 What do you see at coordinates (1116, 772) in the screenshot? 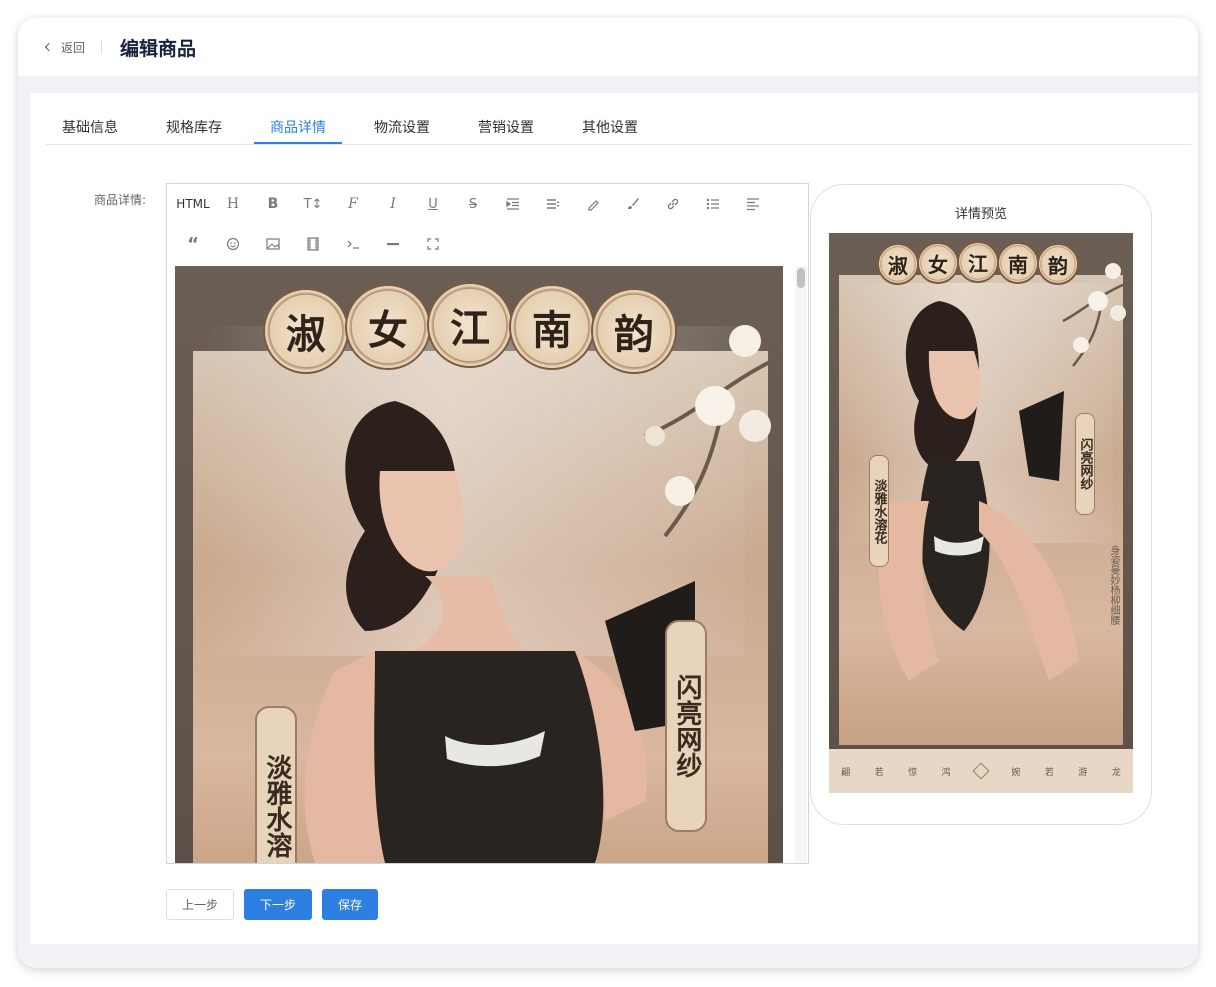
I see `preview-footer-char-8: 龙` at bounding box center [1116, 772].